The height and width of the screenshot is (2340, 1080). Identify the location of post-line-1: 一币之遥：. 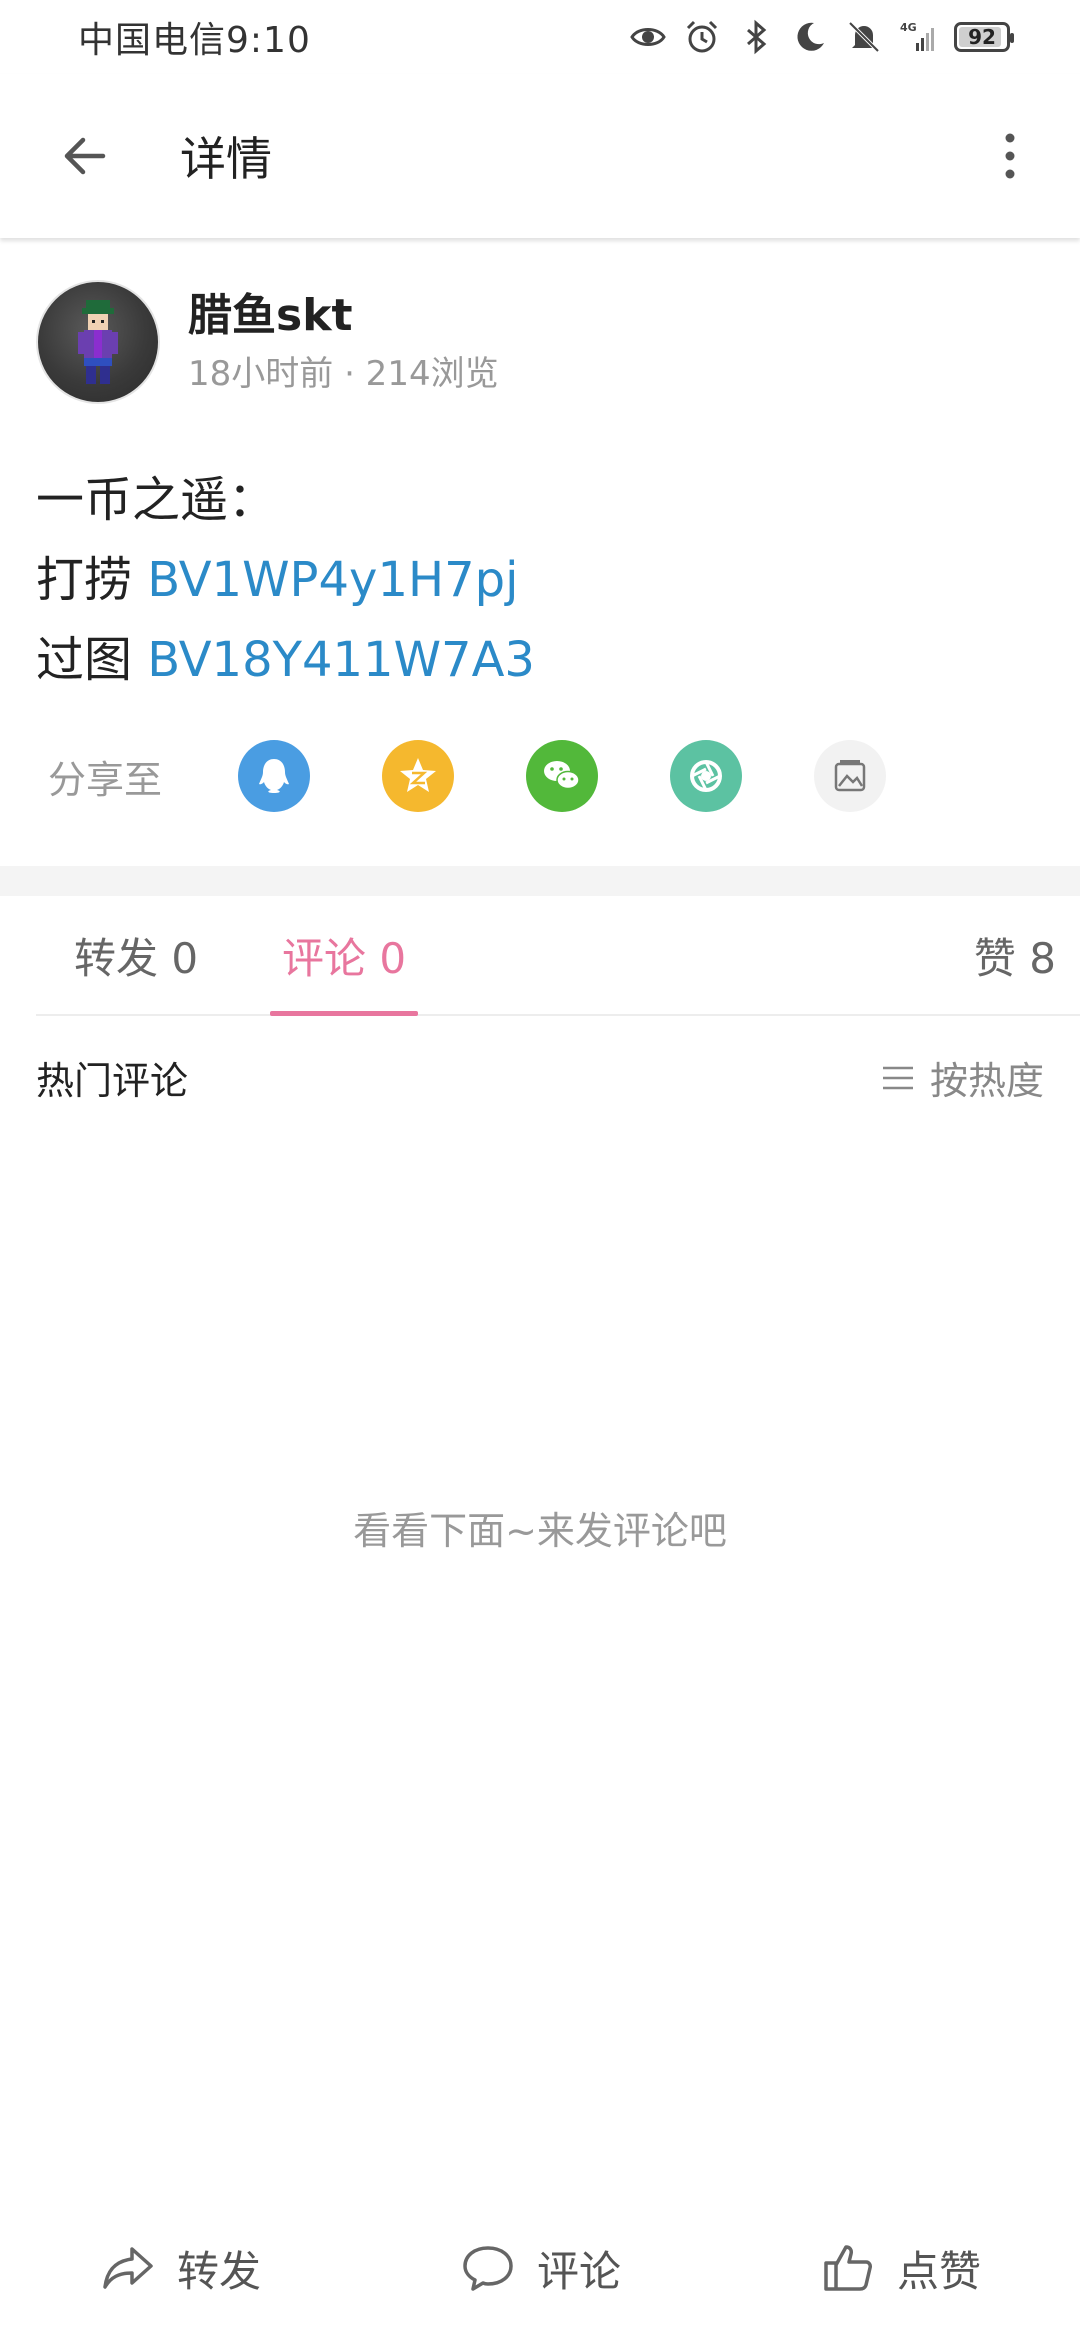
(156, 500).